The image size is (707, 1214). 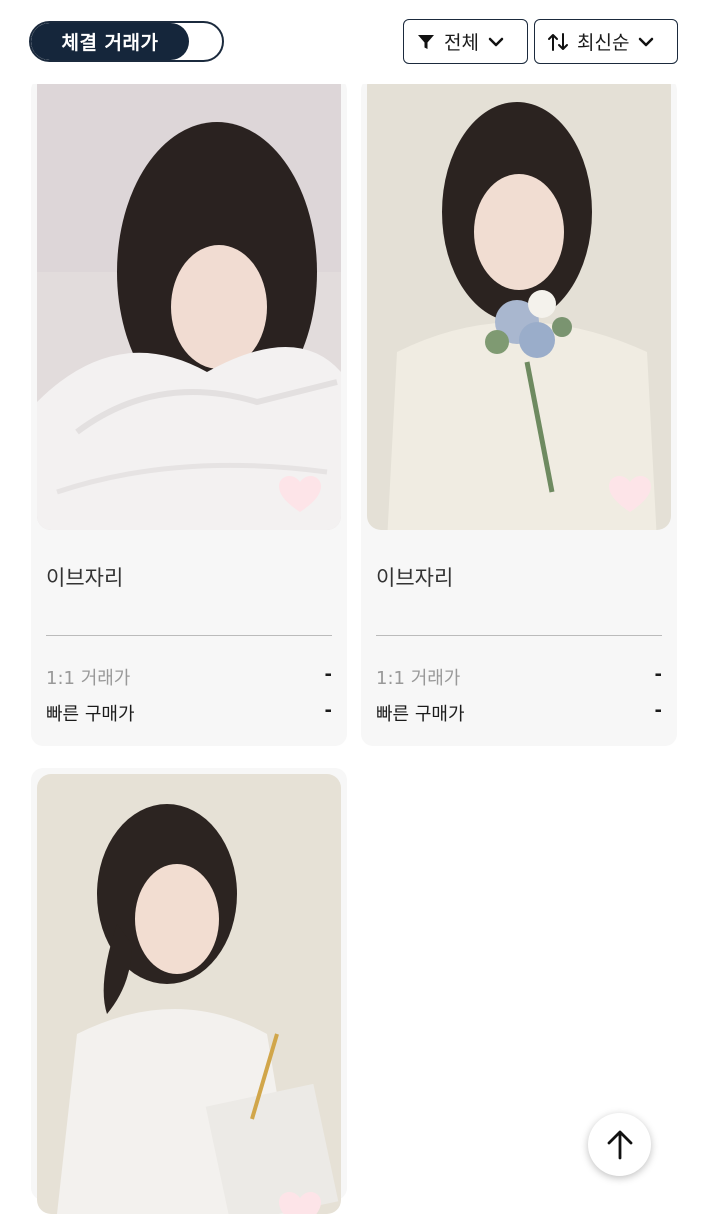 I want to click on sort-dropdown: 최신순, so click(x=606, y=41).